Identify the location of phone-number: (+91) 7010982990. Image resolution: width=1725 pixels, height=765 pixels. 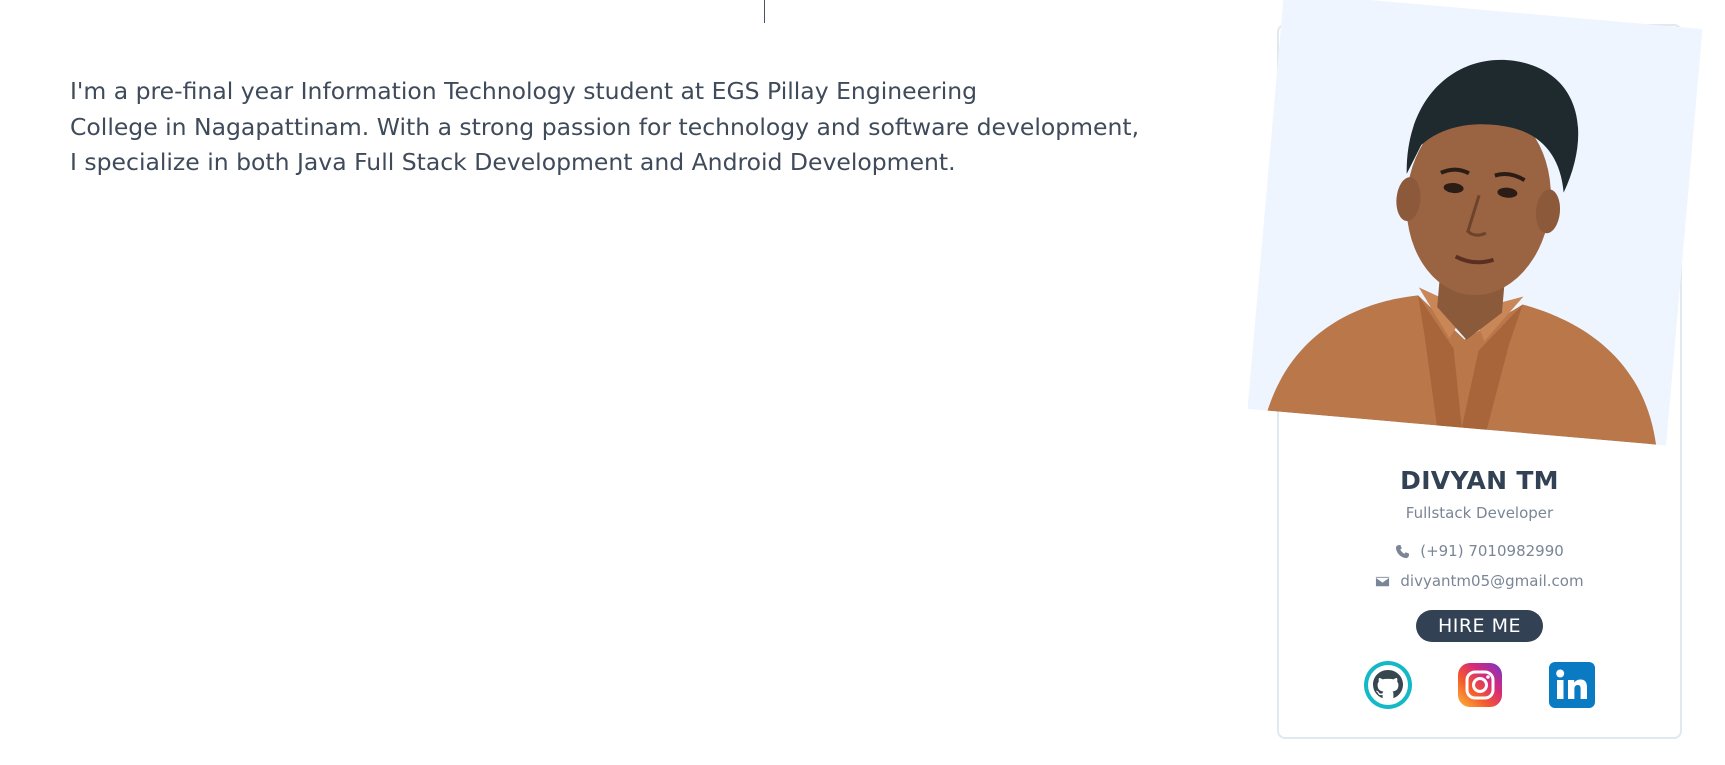
(1492, 551).